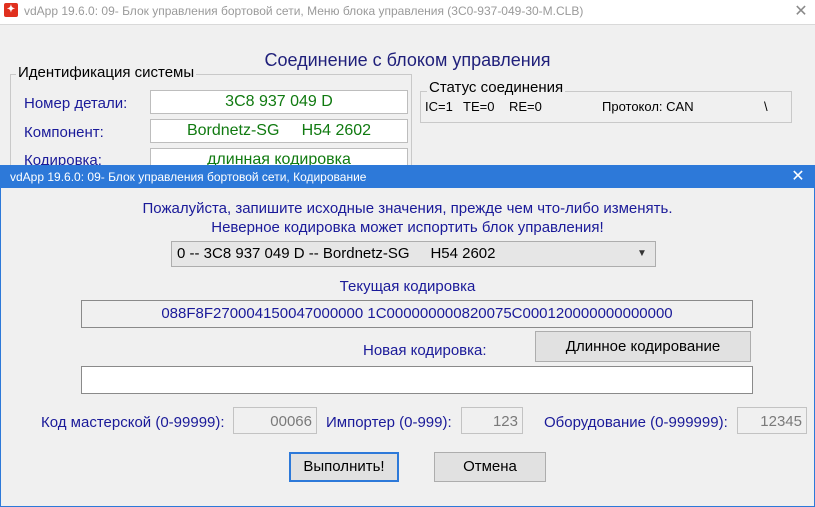 This screenshot has width=815, height=507. What do you see at coordinates (76, 103) in the screenshot?
I see `part-number-label: Номер детали:` at bounding box center [76, 103].